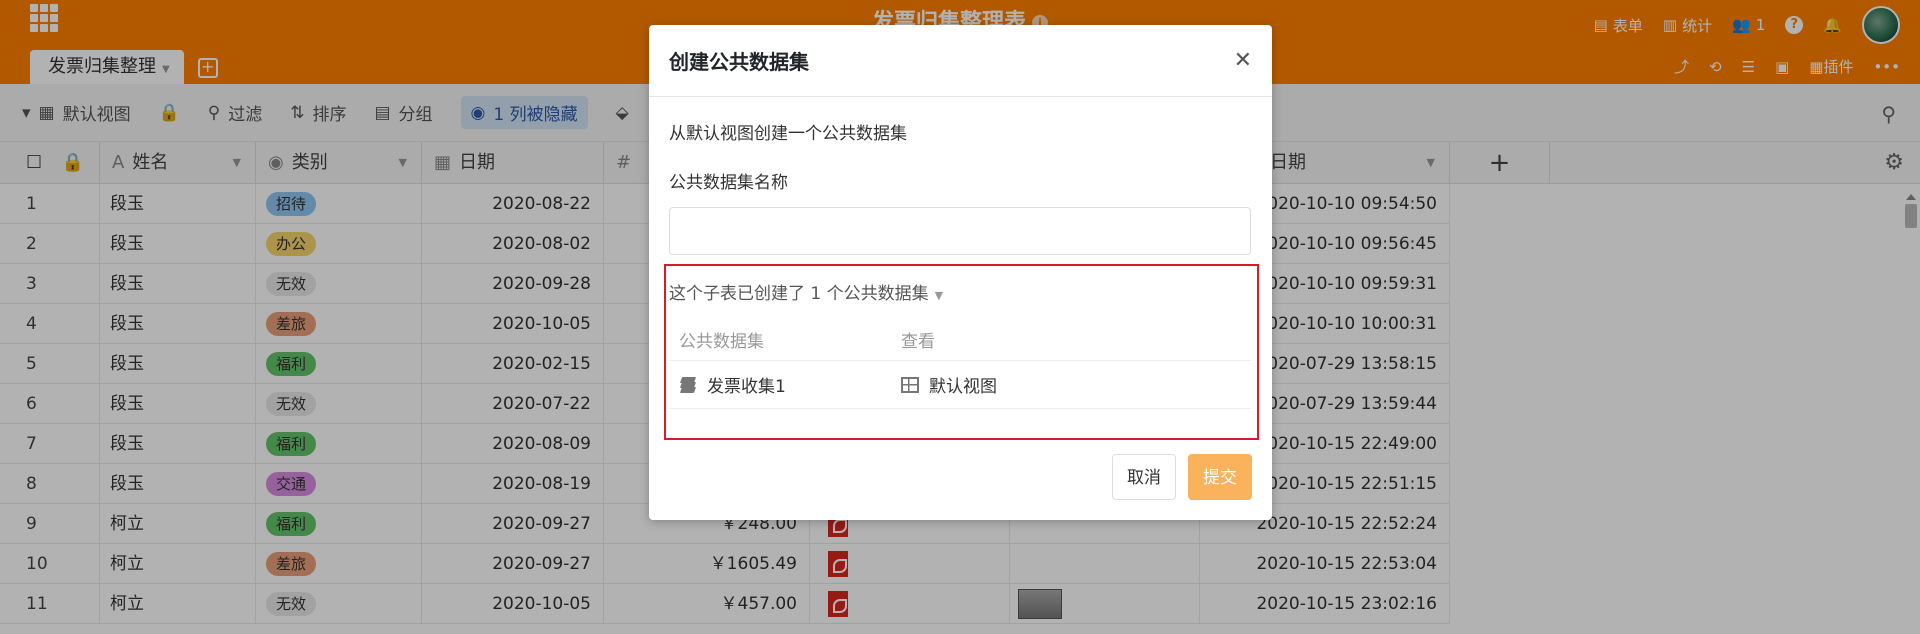 The height and width of the screenshot is (634, 1920). What do you see at coordinates (688, 385) in the screenshot?
I see `layers-icon` at bounding box center [688, 385].